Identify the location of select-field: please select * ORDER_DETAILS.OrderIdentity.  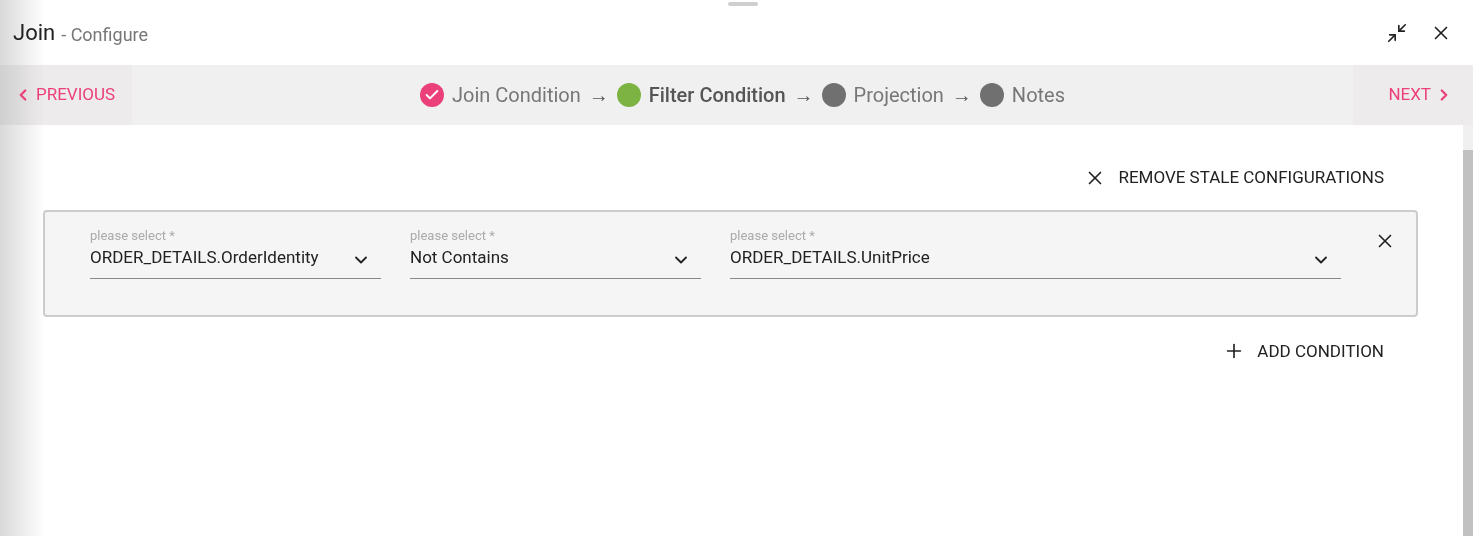
(235, 252).